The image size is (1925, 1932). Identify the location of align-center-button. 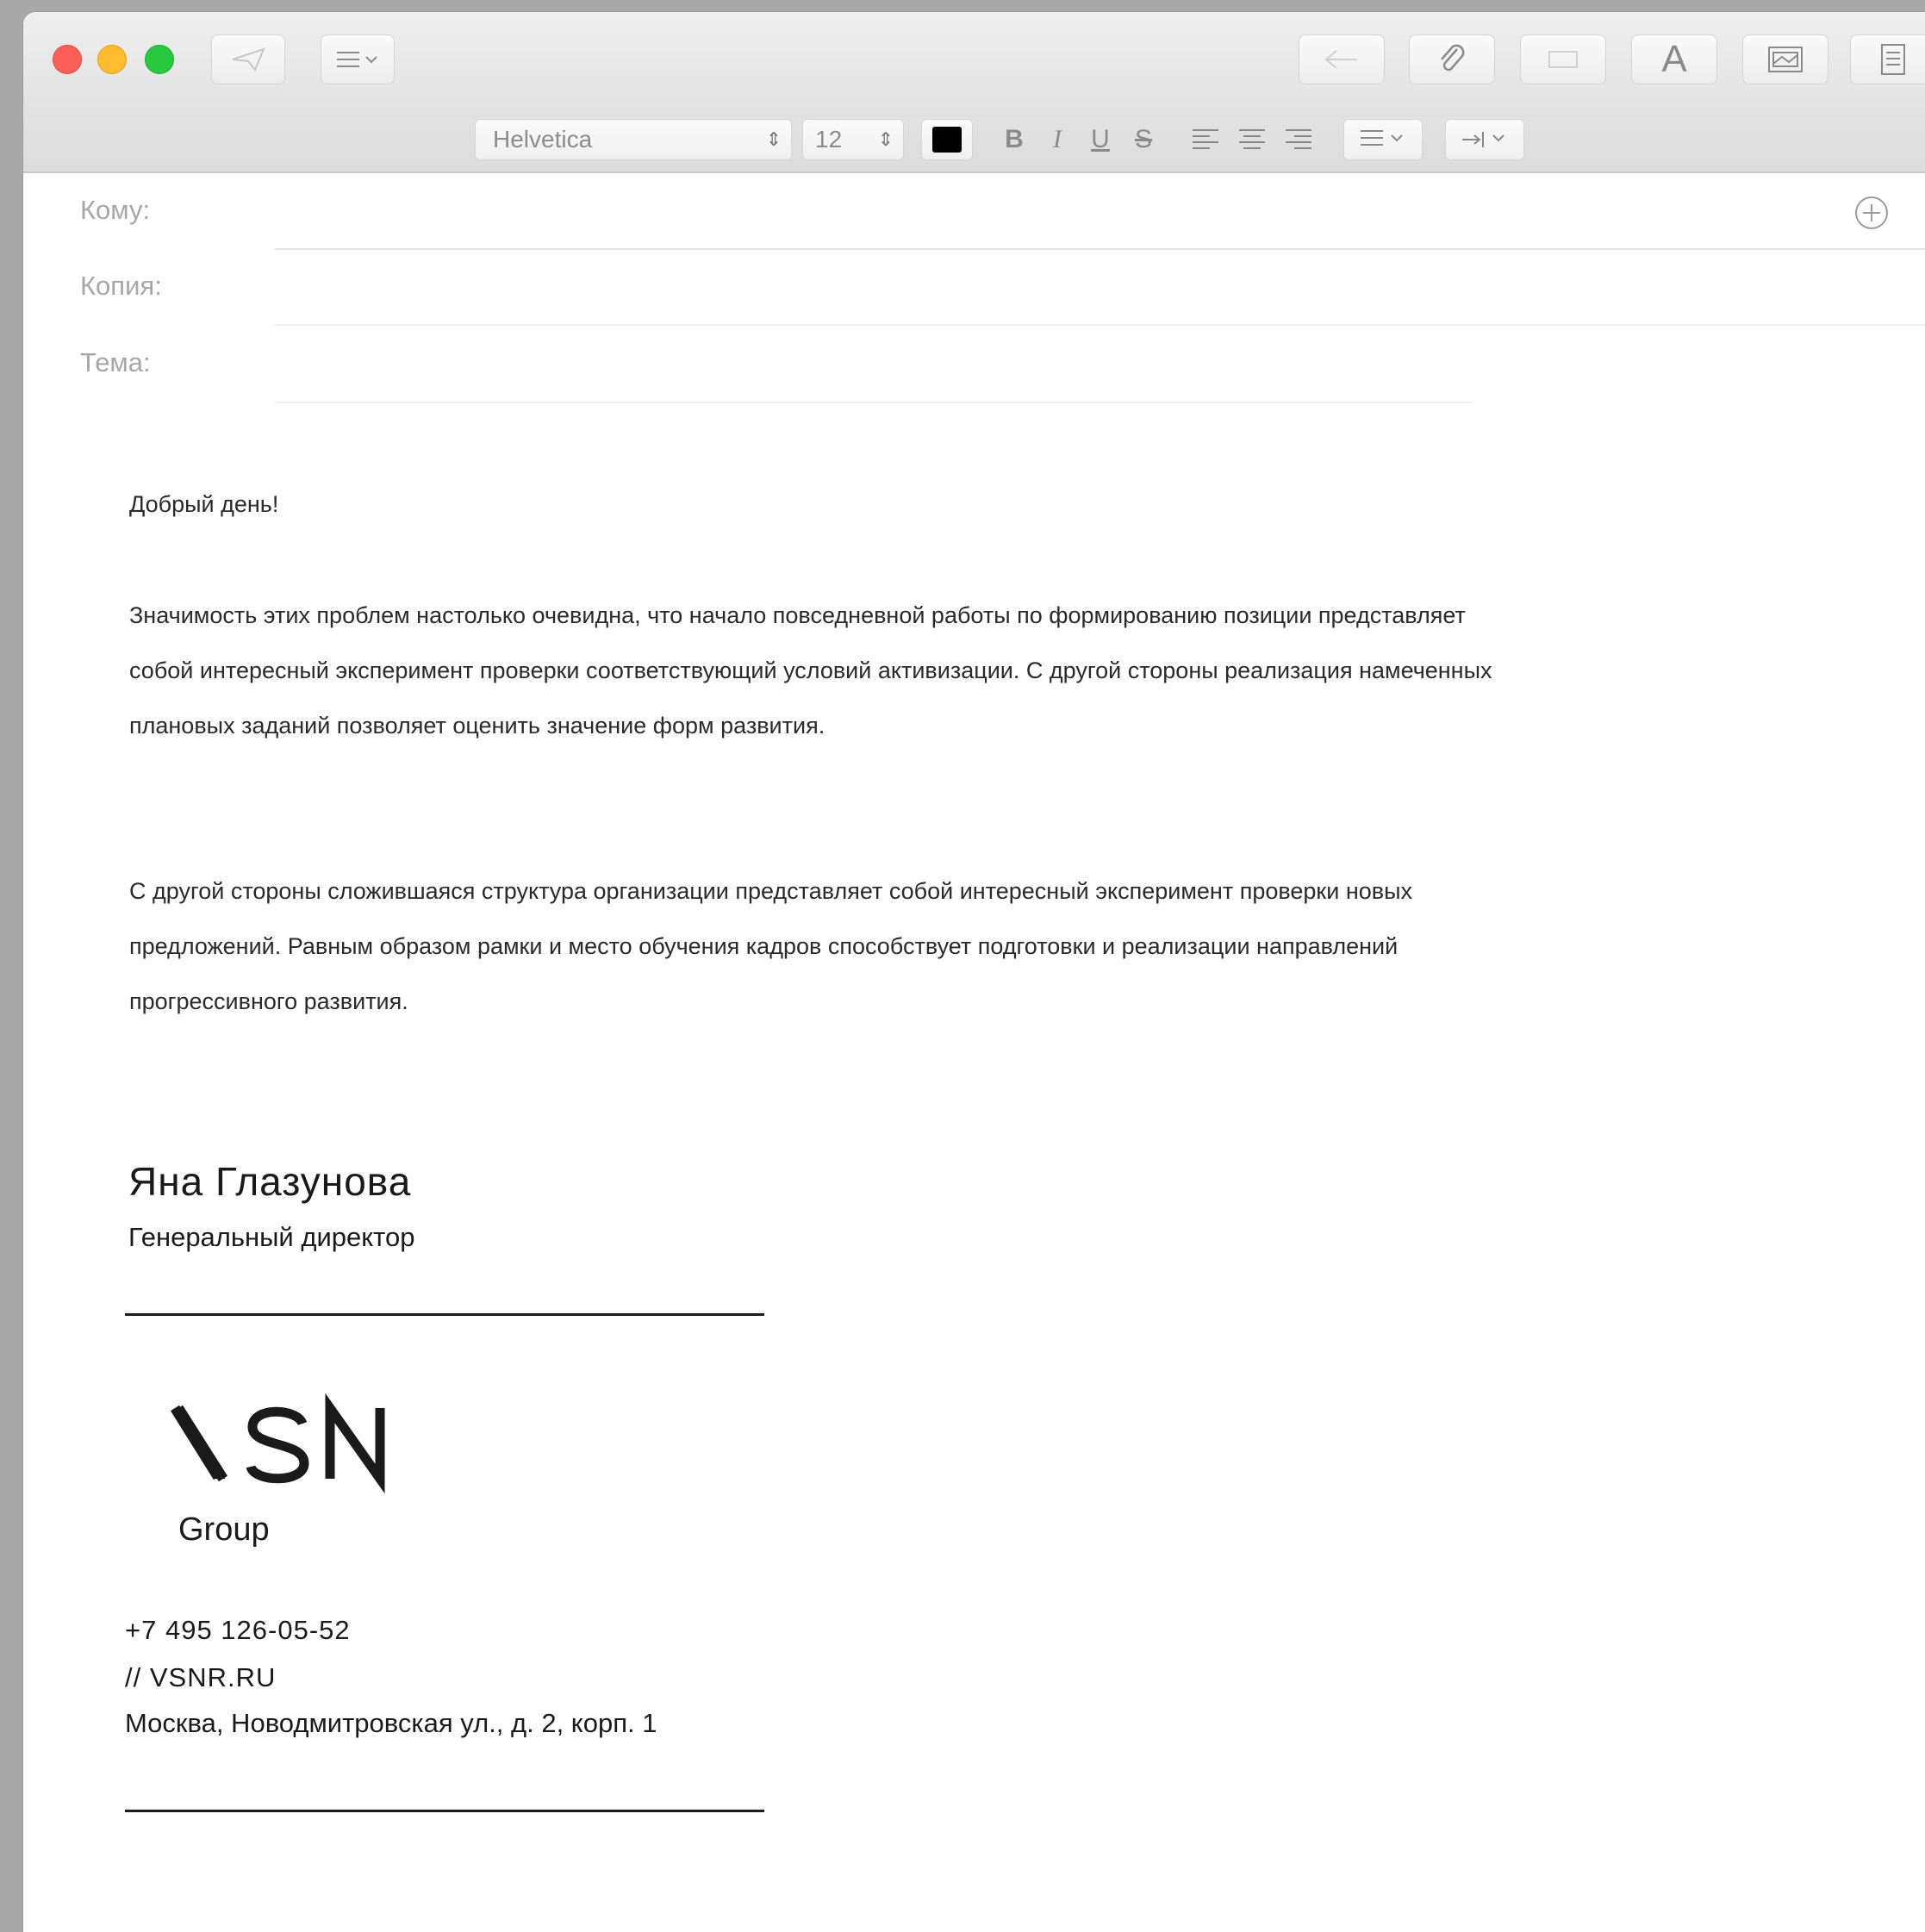
(1252, 139).